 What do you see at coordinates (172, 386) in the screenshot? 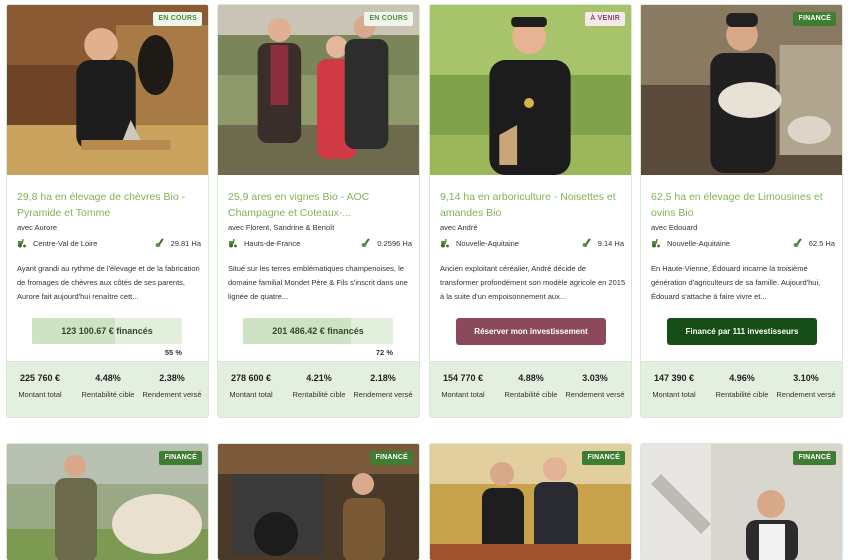
I see `stat-rendement: 2.38% Rendement versé` at bounding box center [172, 386].